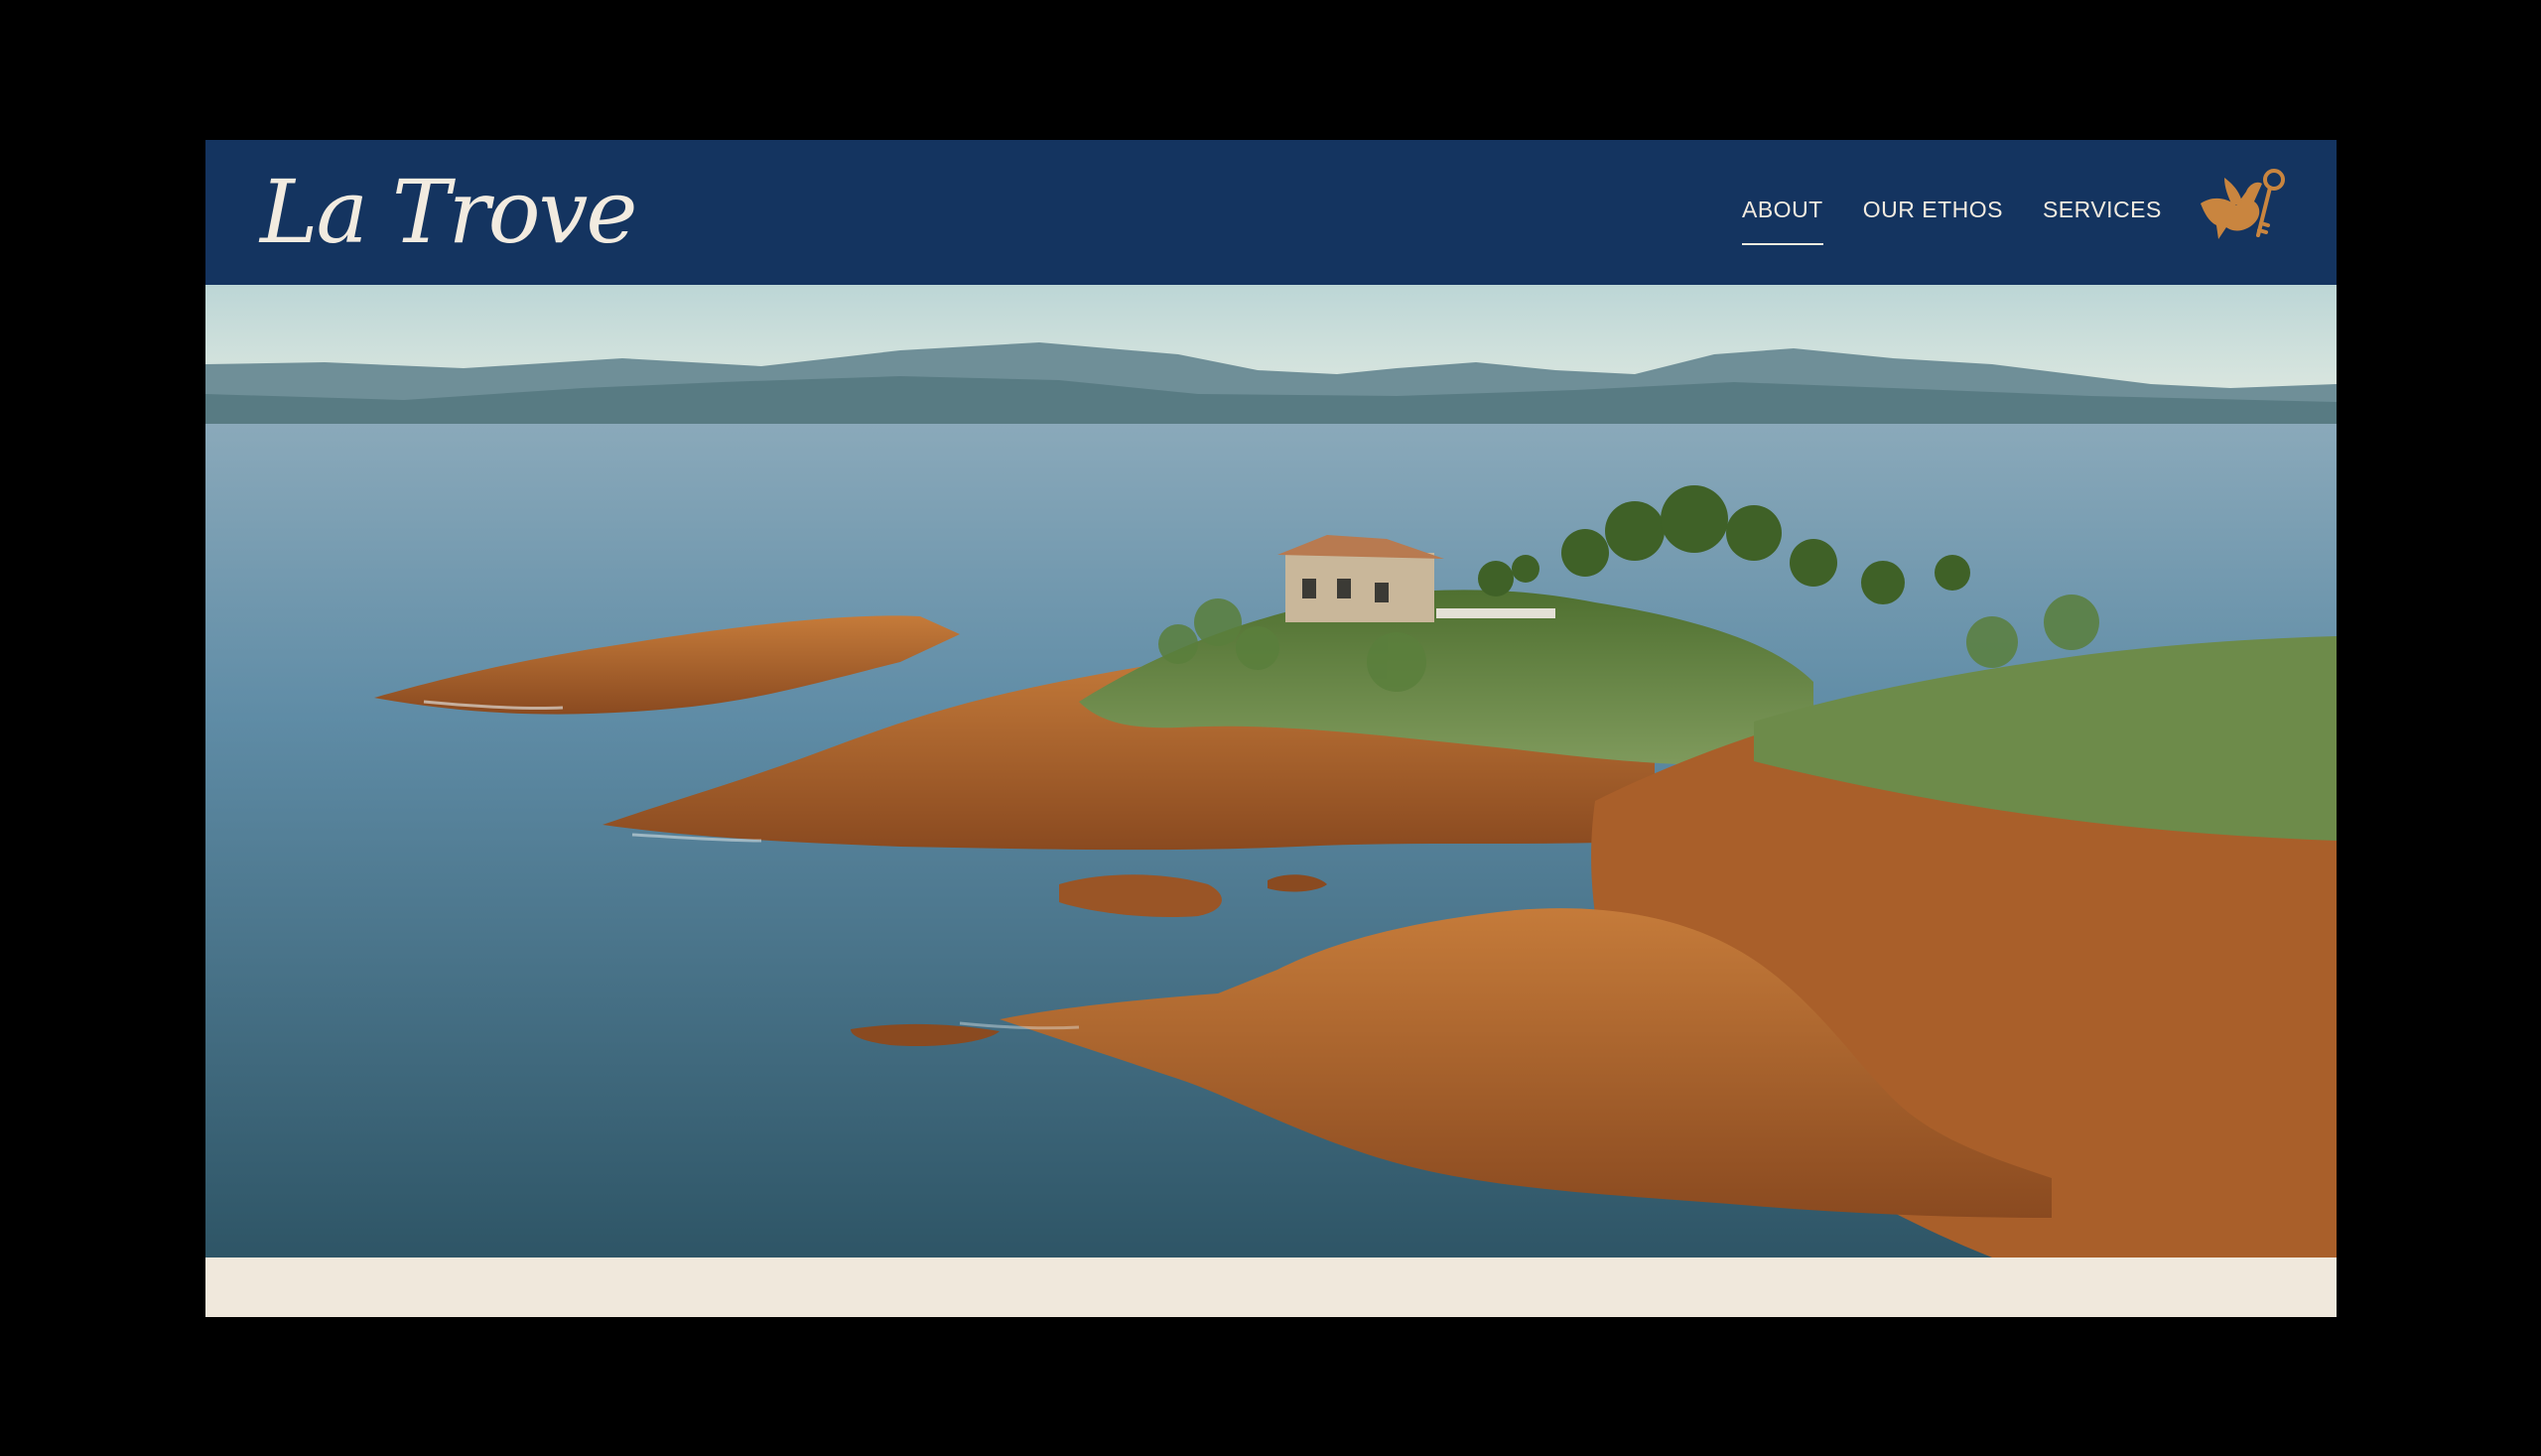 The width and height of the screenshot is (2541, 1456). Describe the element at coordinates (2103, 215) in the screenshot. I see `nav-services: SERVICES` at that location.